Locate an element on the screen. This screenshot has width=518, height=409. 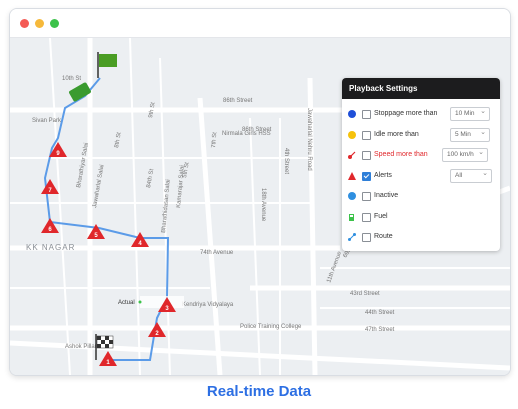
setting-label: Route is located at coordinates (383, 236).